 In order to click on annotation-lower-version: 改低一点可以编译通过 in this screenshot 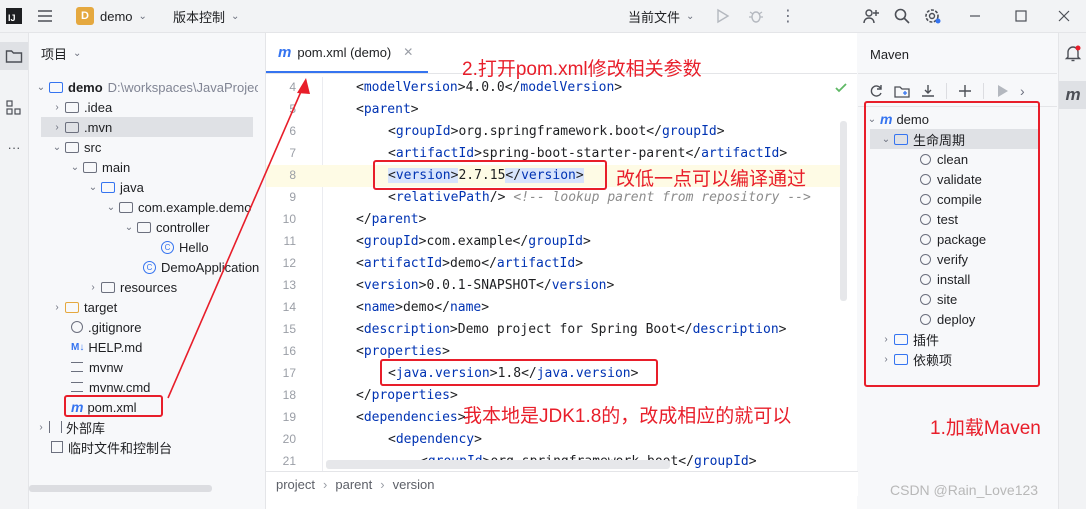, I will do `click(711, 179)`.